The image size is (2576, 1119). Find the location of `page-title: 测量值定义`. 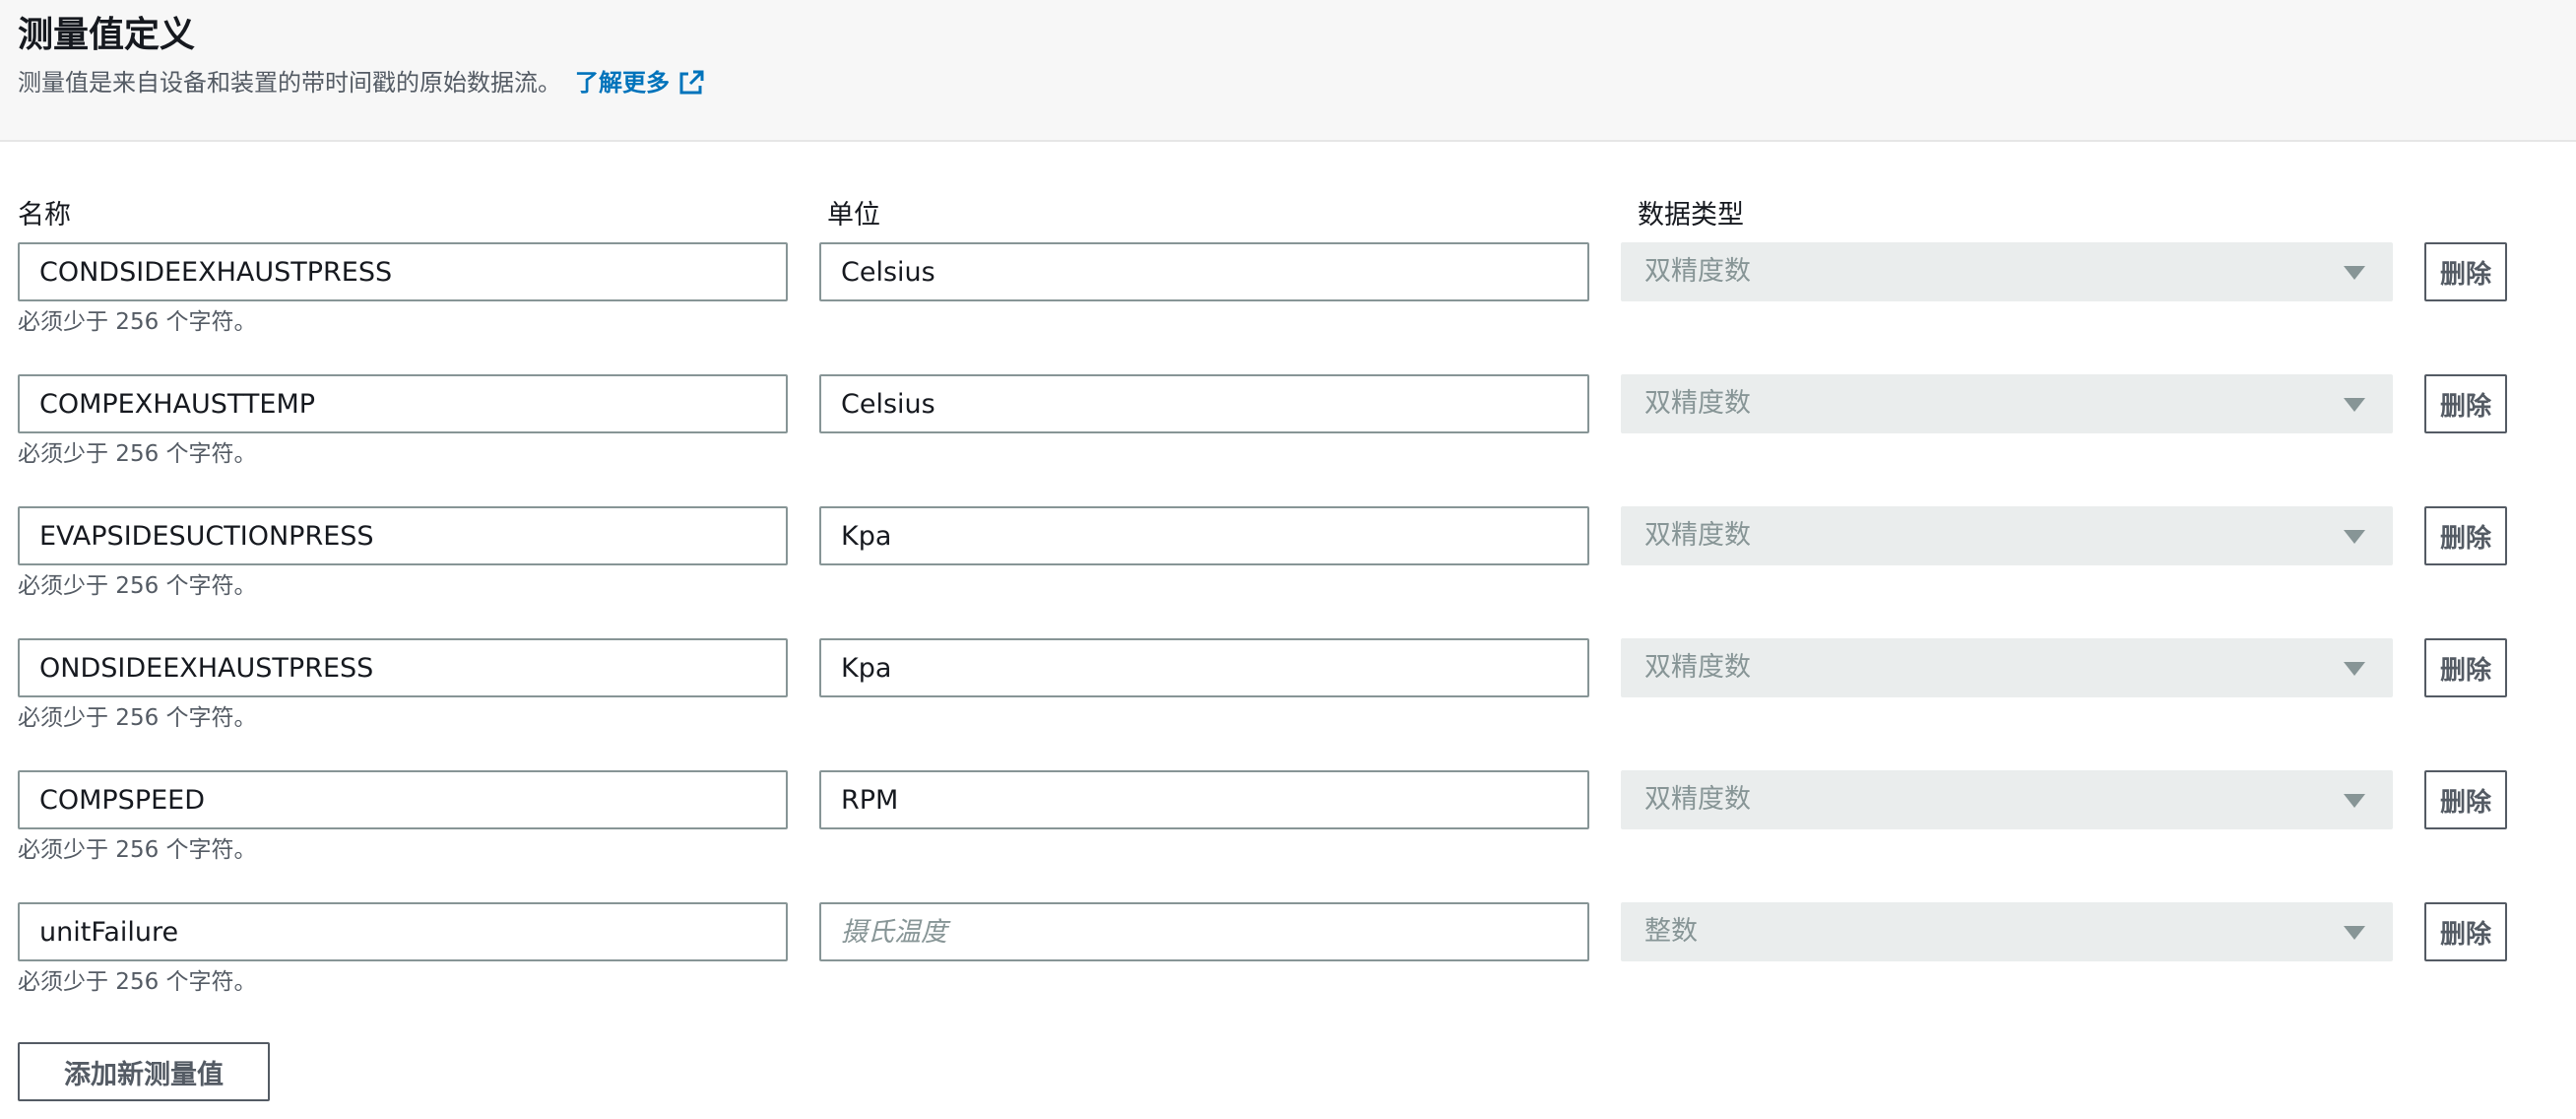

page-title: 测量值定义 is located at coordinates (107, 35).